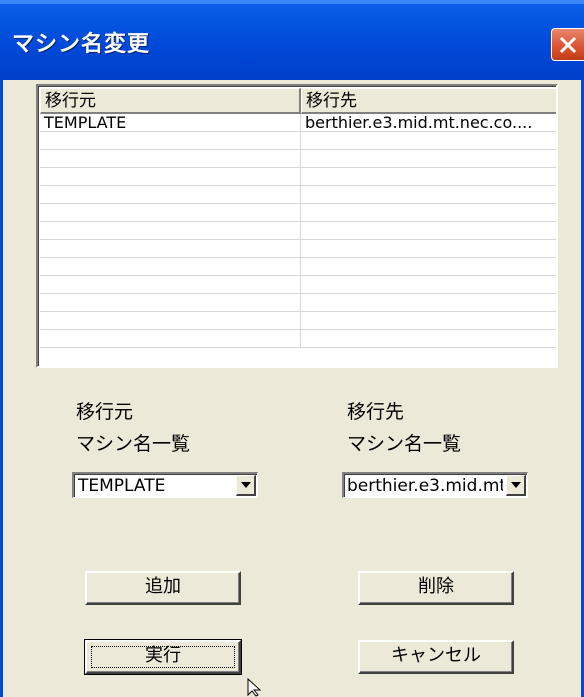 Image resolution: width=584 pixels, height=697 pixels. I want to click on close-icon, so click(568, 45).